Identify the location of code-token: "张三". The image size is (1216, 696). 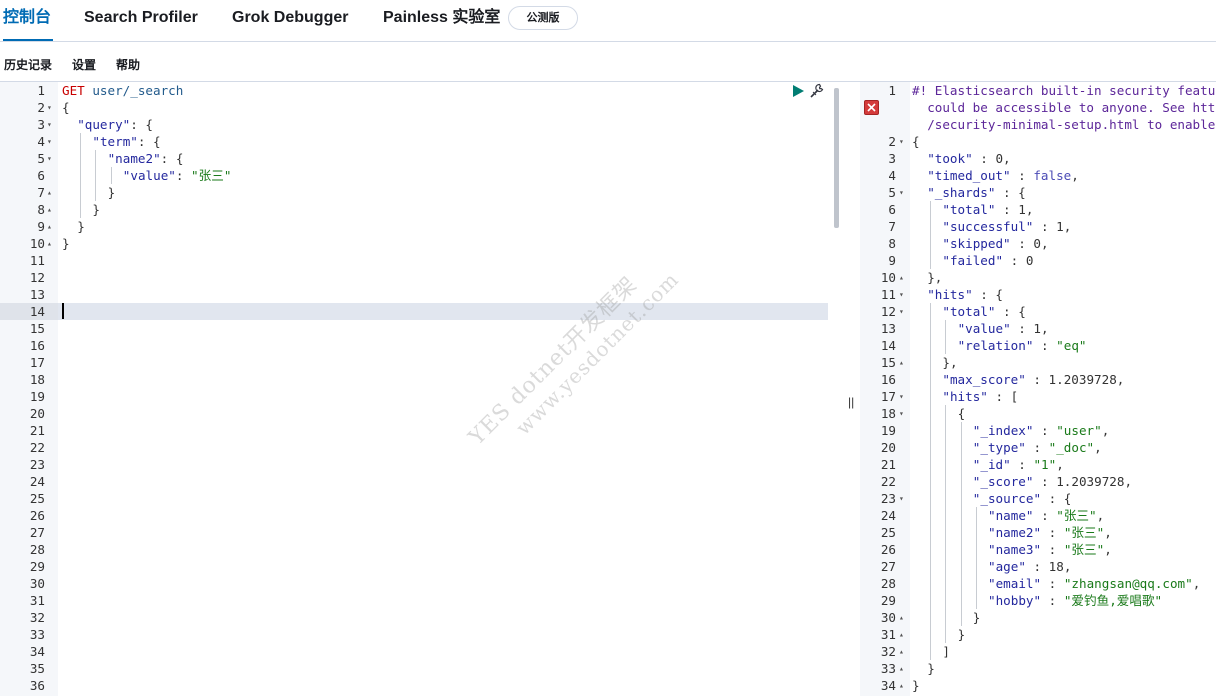
(1076, 515).